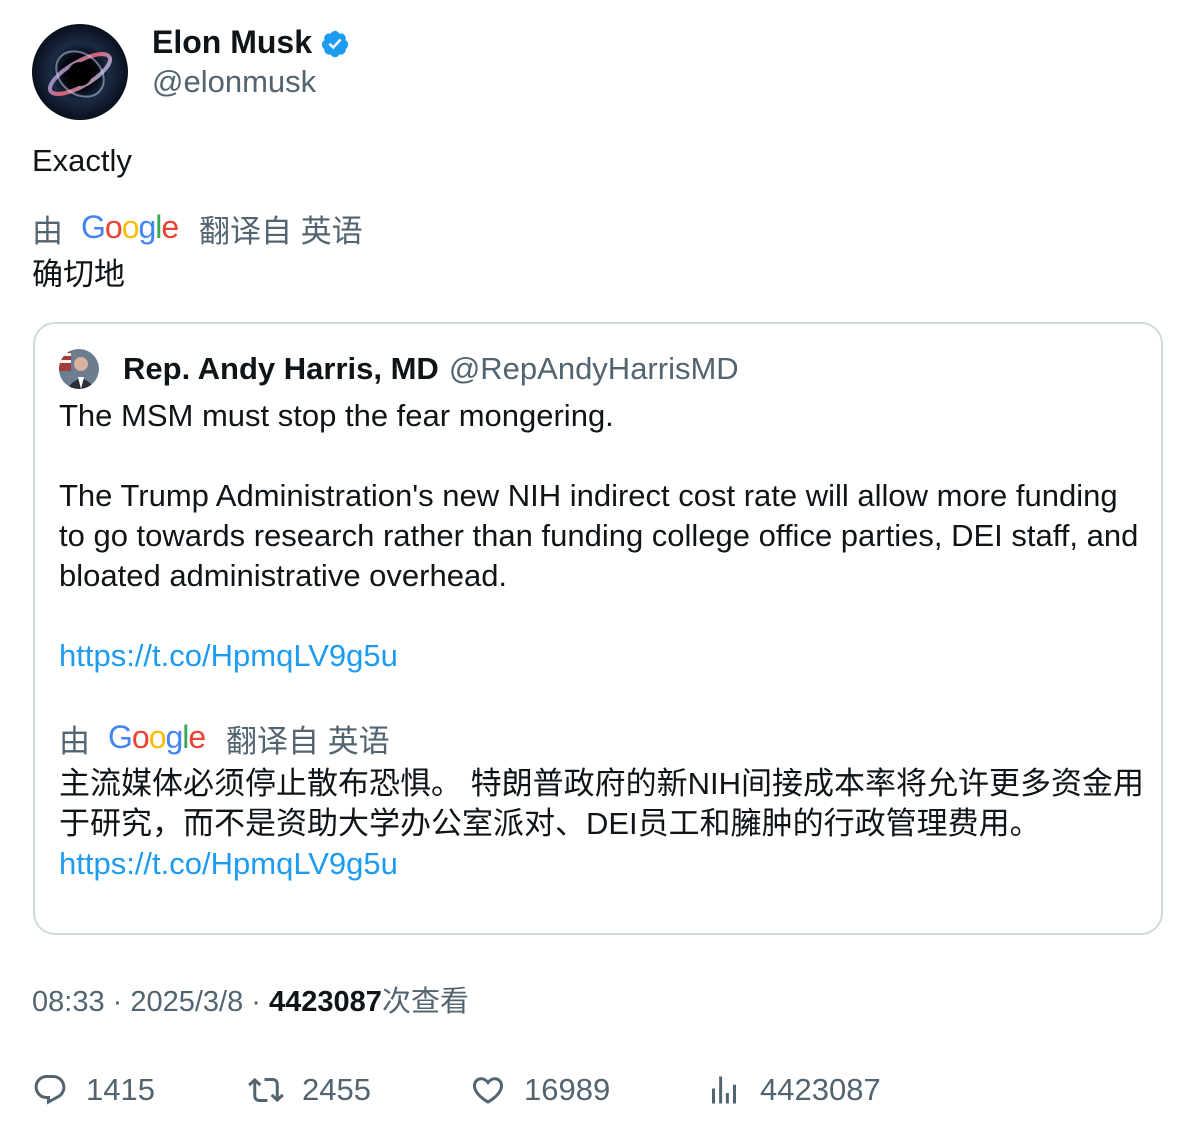 This screenshot has width=1196, height=1136. I want to click on reply-button: 1415, so click(93, 1090).